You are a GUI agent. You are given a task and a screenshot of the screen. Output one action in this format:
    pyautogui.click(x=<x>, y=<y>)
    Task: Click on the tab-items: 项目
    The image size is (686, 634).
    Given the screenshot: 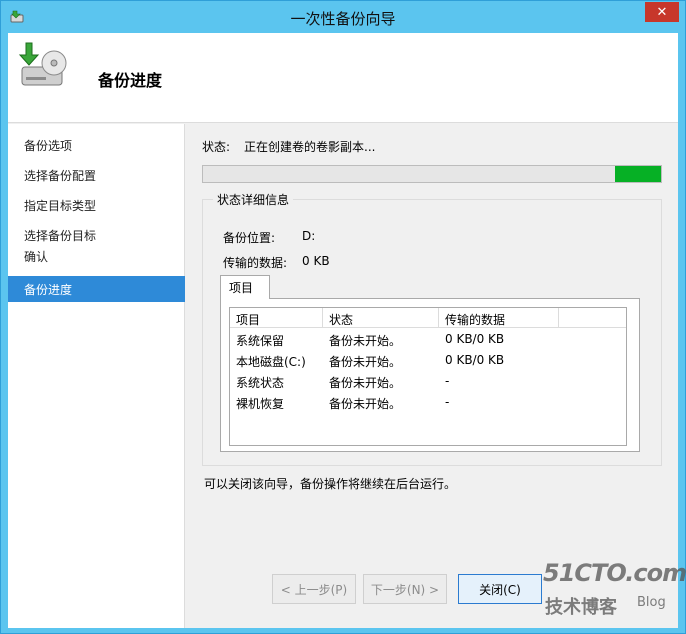 What is the action you would take?
    pyautogui.click(x=245, y=287)
    